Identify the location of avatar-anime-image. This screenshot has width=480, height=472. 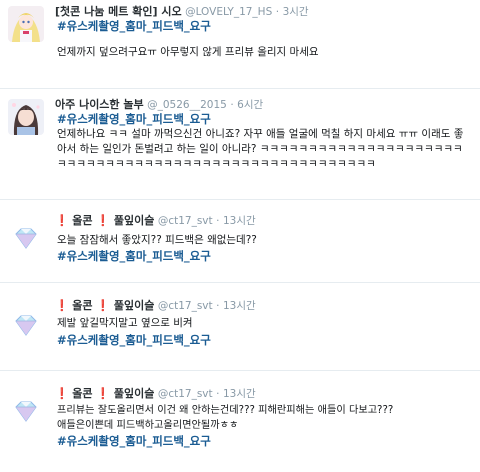
(26, 24).